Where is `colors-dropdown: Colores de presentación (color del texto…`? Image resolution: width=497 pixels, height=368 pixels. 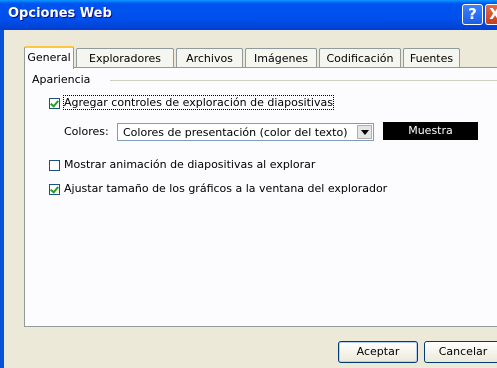 colors-dropdown: Colores de presentación (color del texto… is located at coordinates (245, 132).